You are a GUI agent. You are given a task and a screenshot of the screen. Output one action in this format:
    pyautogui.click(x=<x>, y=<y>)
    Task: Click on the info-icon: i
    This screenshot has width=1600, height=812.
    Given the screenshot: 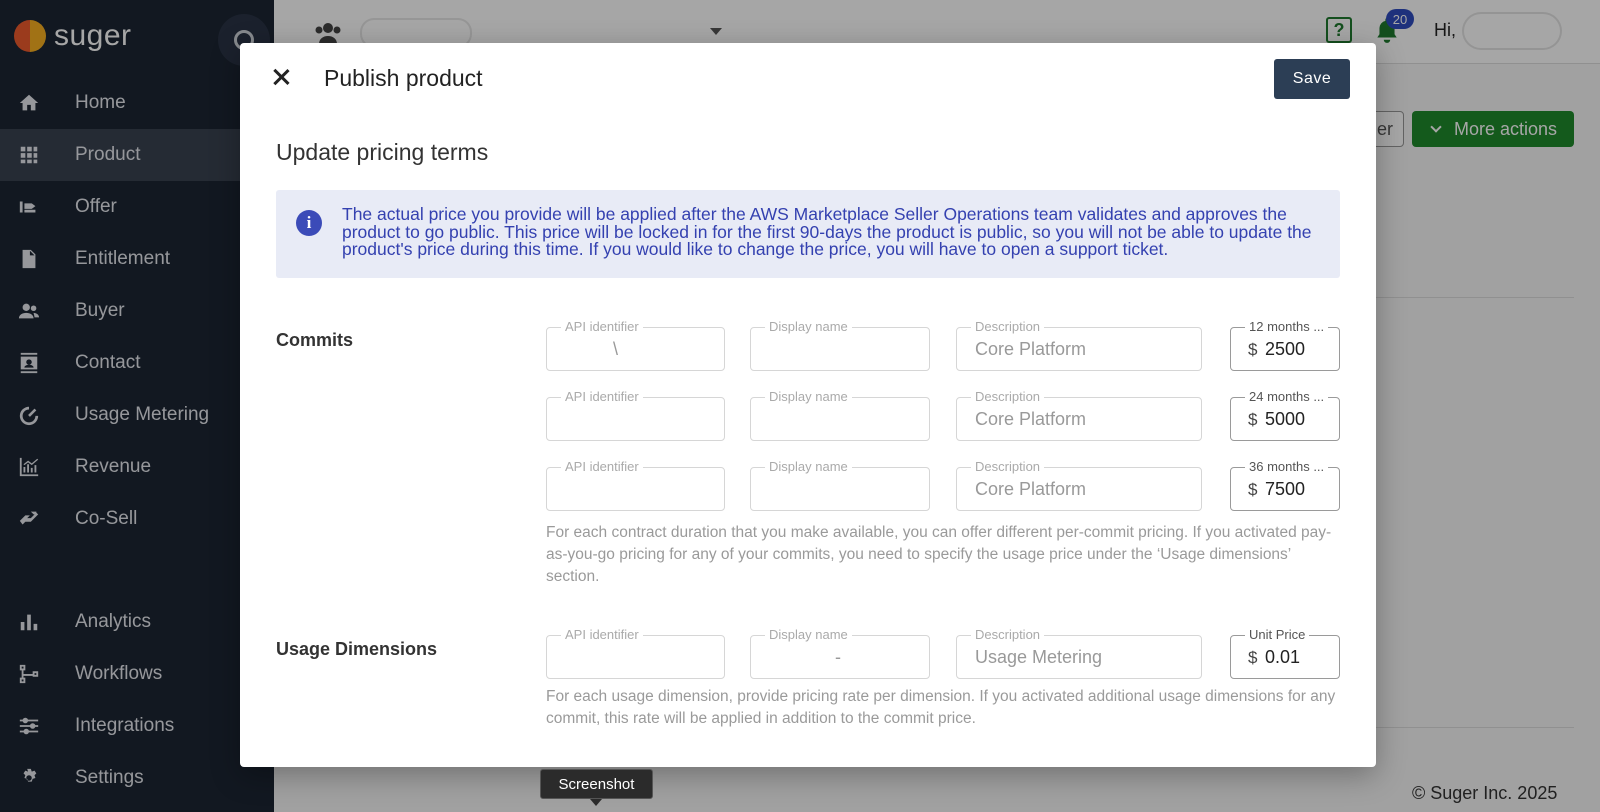 What is the action you would take?
    pyautogui.click(x=309, y=223)
    